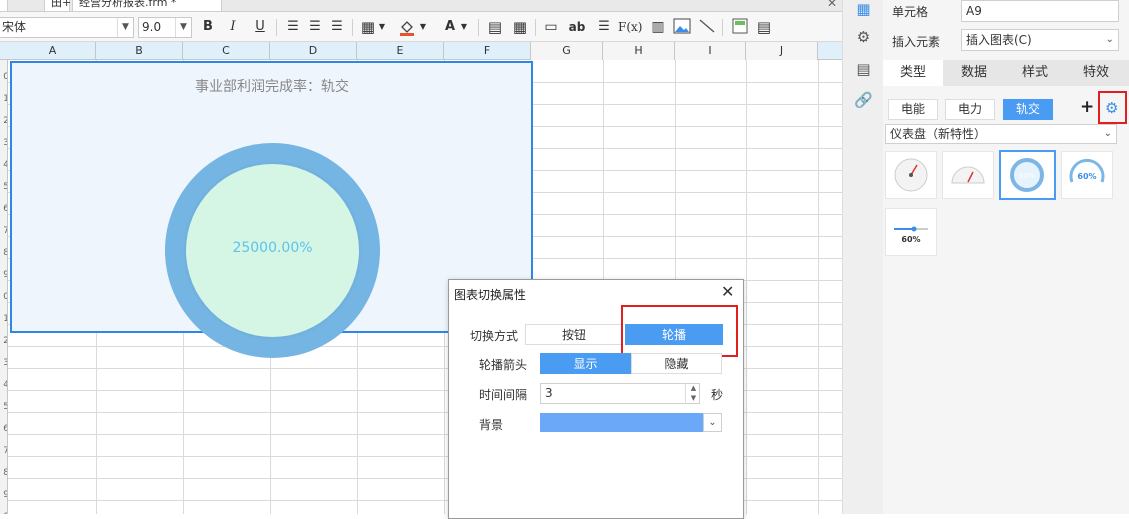 Image resolution: width=1129 pixels, height=519 pixels. What do you see at coordinates (128, 4) in the screenshot?
I see `tab-report-file-label: 经营分析报表.frm *` at bounding box center [128, 4].